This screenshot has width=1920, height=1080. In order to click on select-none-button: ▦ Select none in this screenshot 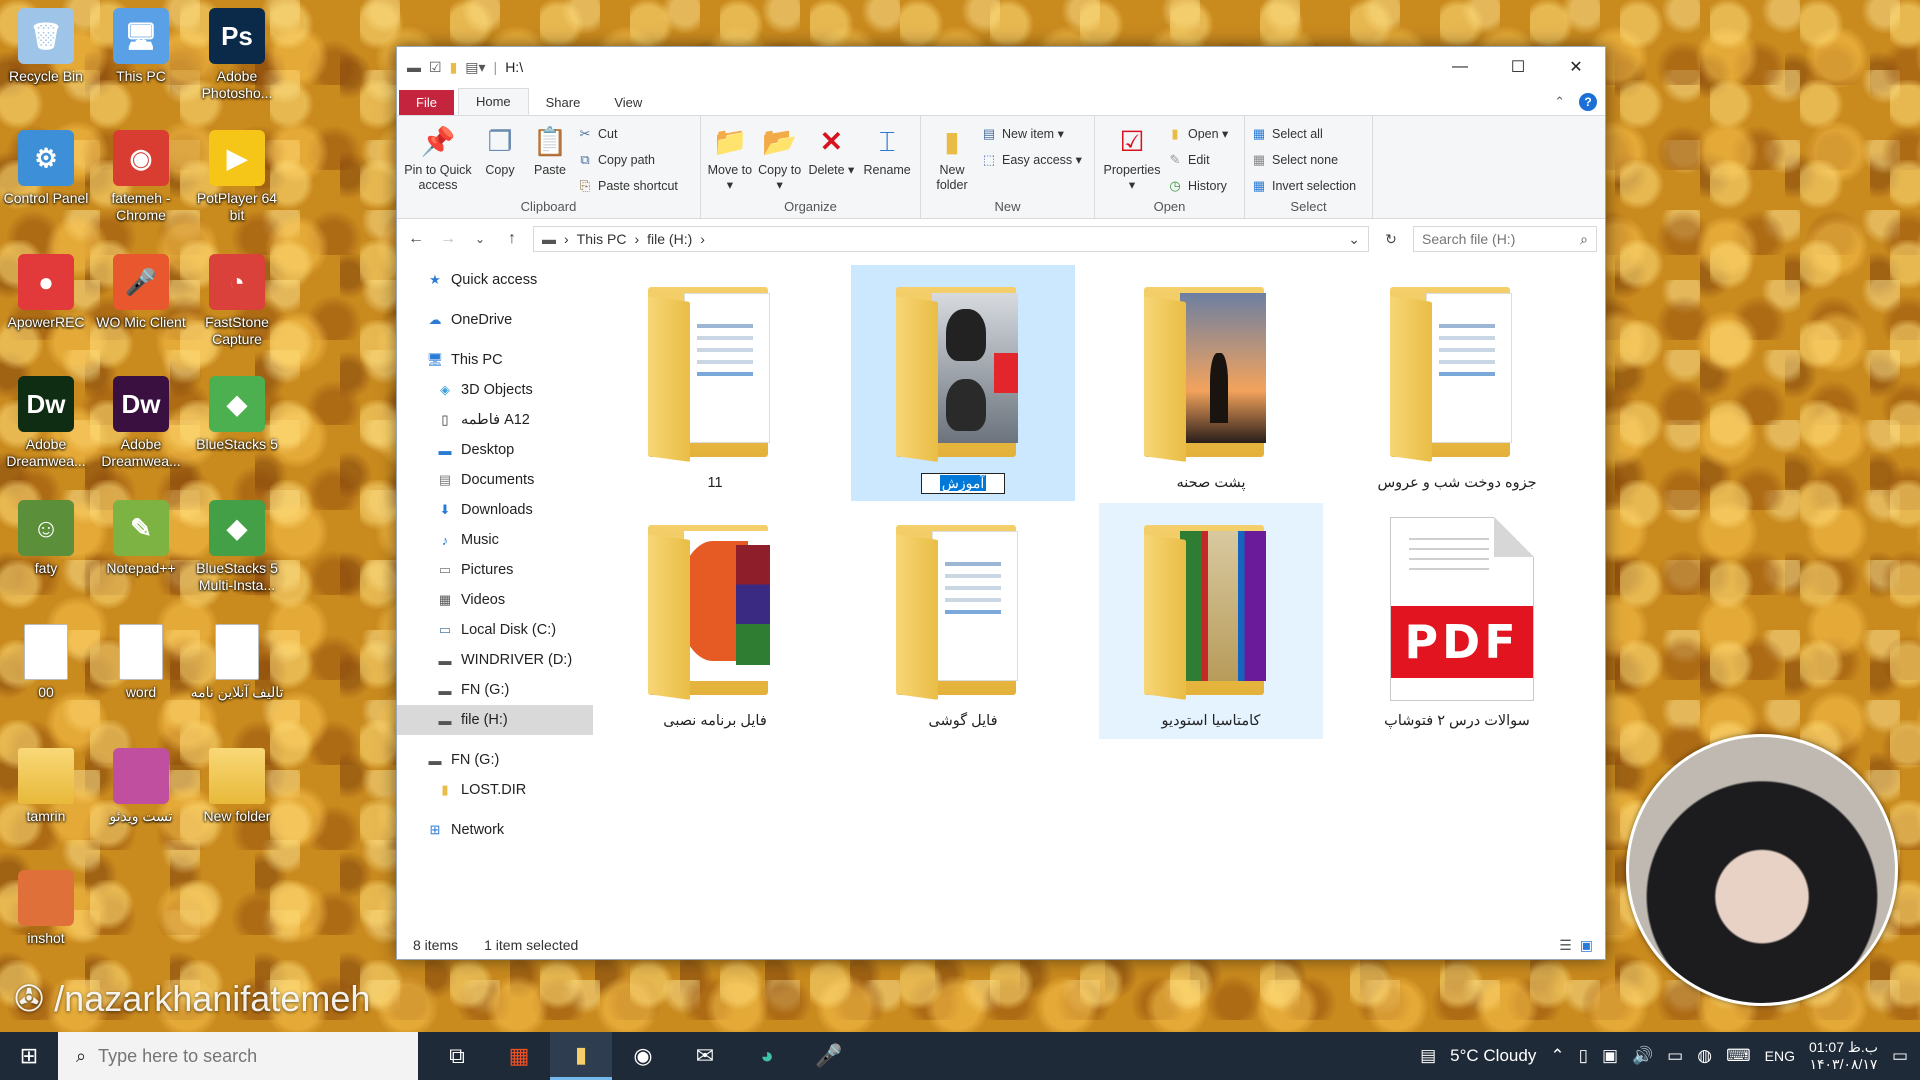, I will do `click(1303, 159)`.